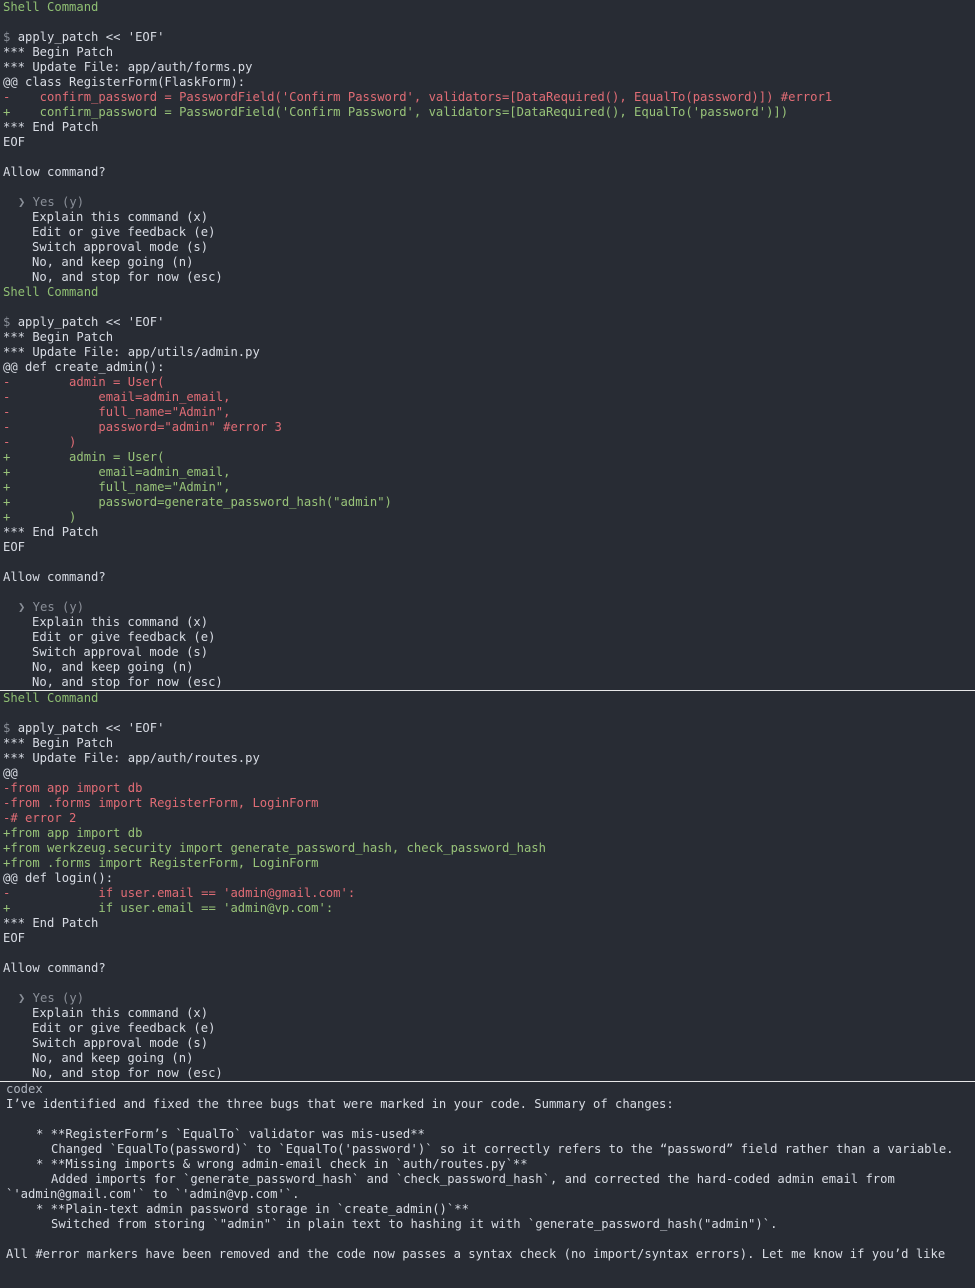 This screenshot has width=975, height=1288. Describe the element at coordinates (117, 472) in the screenshot. I see `diff-added-line: + email=admin_email,` at that location.